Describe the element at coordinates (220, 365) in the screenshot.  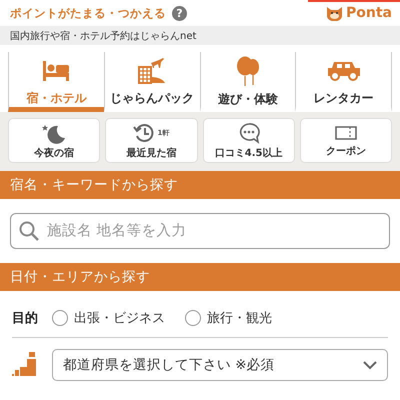
I see `prefecture-select: 都道府県を選択して下さい ※必須` at that location.